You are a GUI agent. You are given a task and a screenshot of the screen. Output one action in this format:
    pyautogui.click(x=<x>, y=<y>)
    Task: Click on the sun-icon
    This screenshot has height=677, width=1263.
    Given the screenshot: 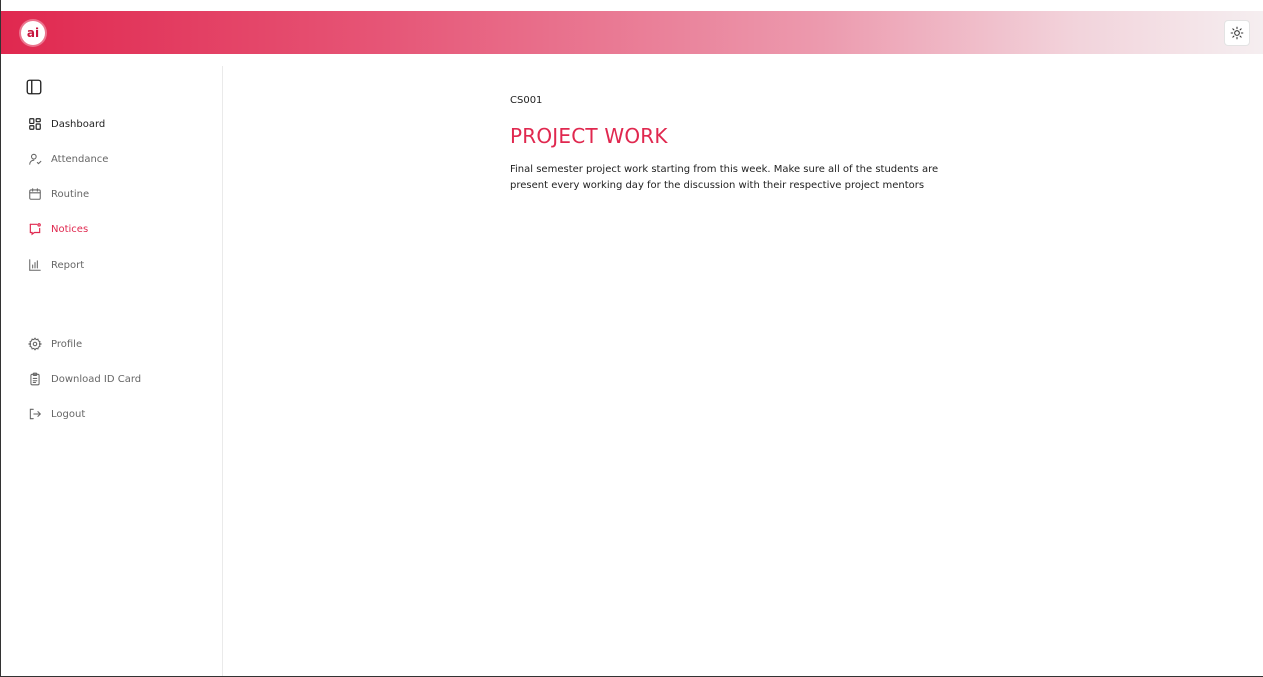 What is the action you would take?
    pyautogui.click(x=1237, y=33)
    